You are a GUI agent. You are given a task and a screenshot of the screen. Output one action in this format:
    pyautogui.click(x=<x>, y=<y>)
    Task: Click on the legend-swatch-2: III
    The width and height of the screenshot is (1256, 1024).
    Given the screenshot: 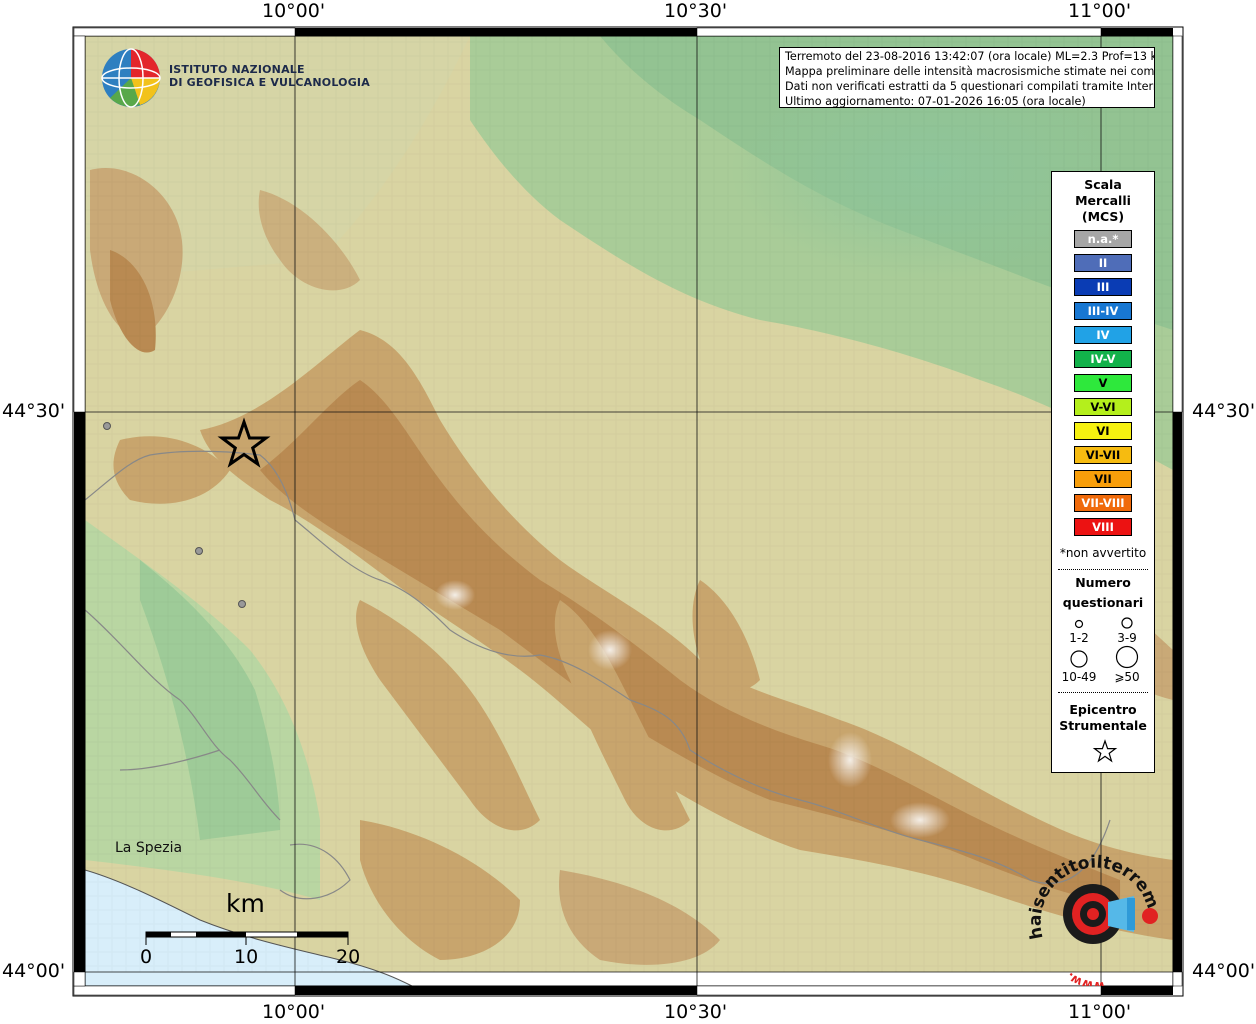 What is the action you would take?
    pyautogui.click(x=1103, y=287)
    